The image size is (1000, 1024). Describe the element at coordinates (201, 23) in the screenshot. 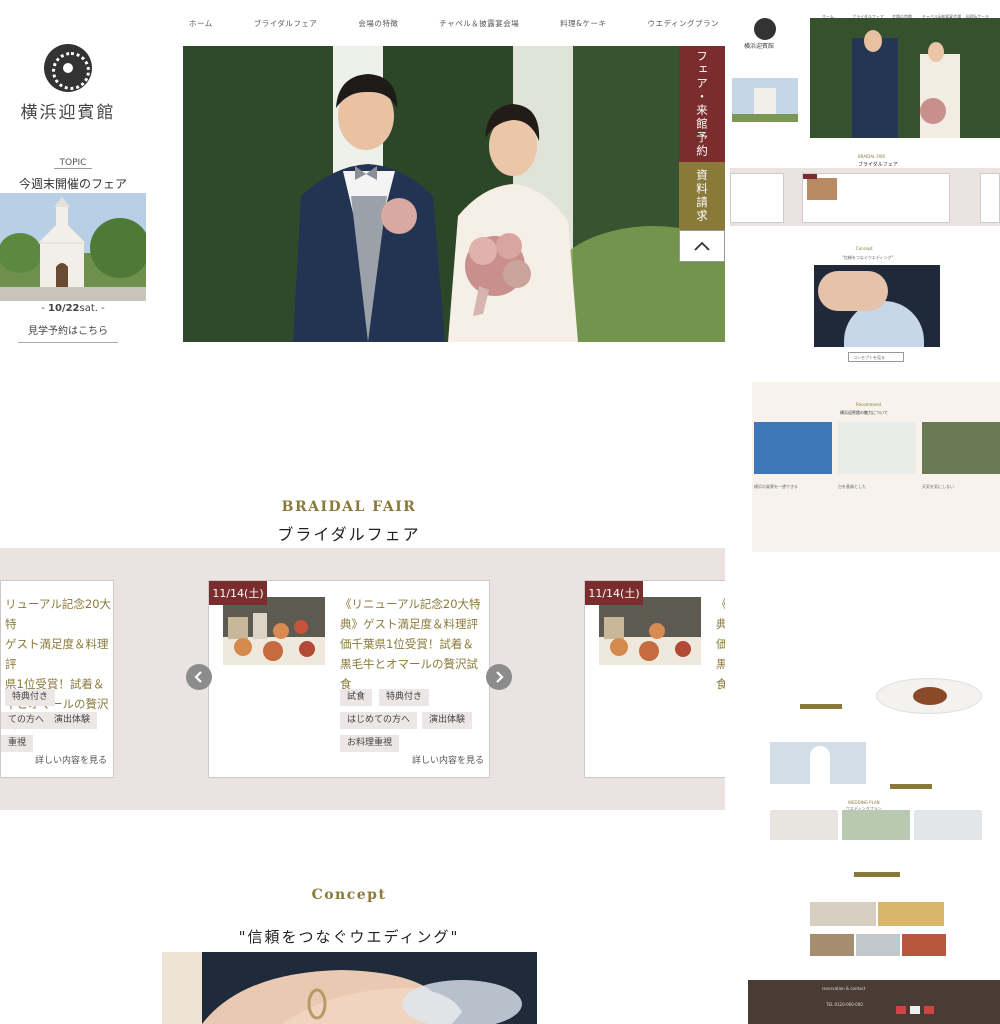

I see `nav-item-home: ホーム` at that location.